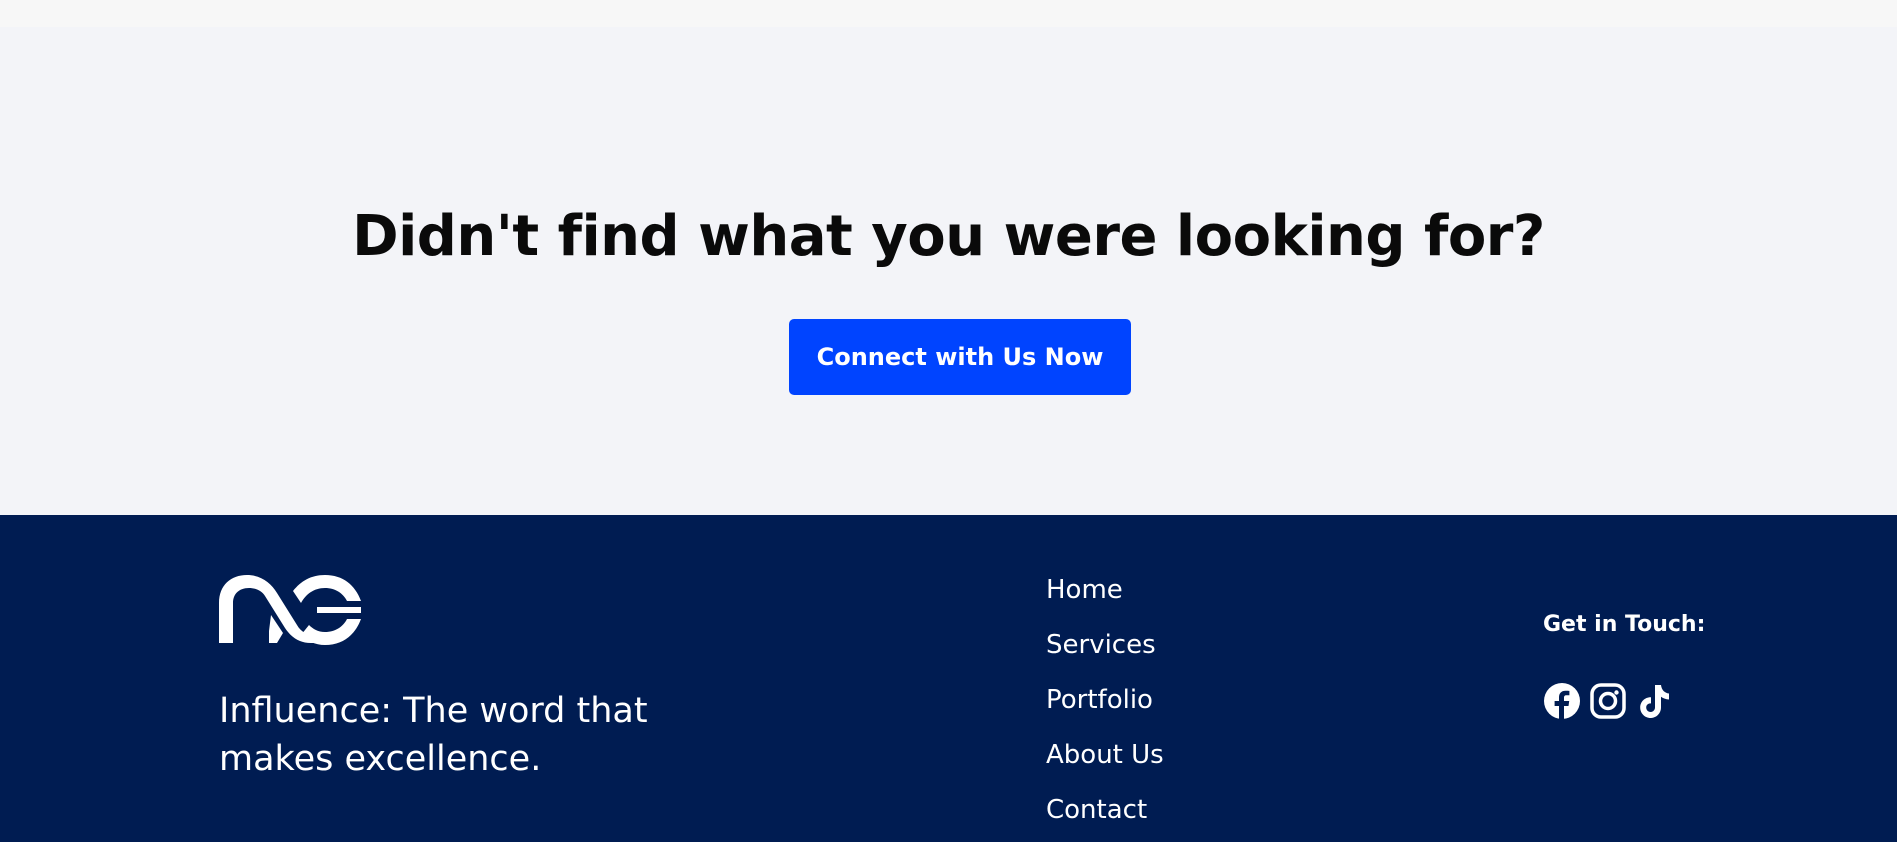 The image size is (1897, 852). What do you see at coordinates (1084, 590) in the screenshot?
I see `footer-link-home: Home` at bounding box center [1084, 590].